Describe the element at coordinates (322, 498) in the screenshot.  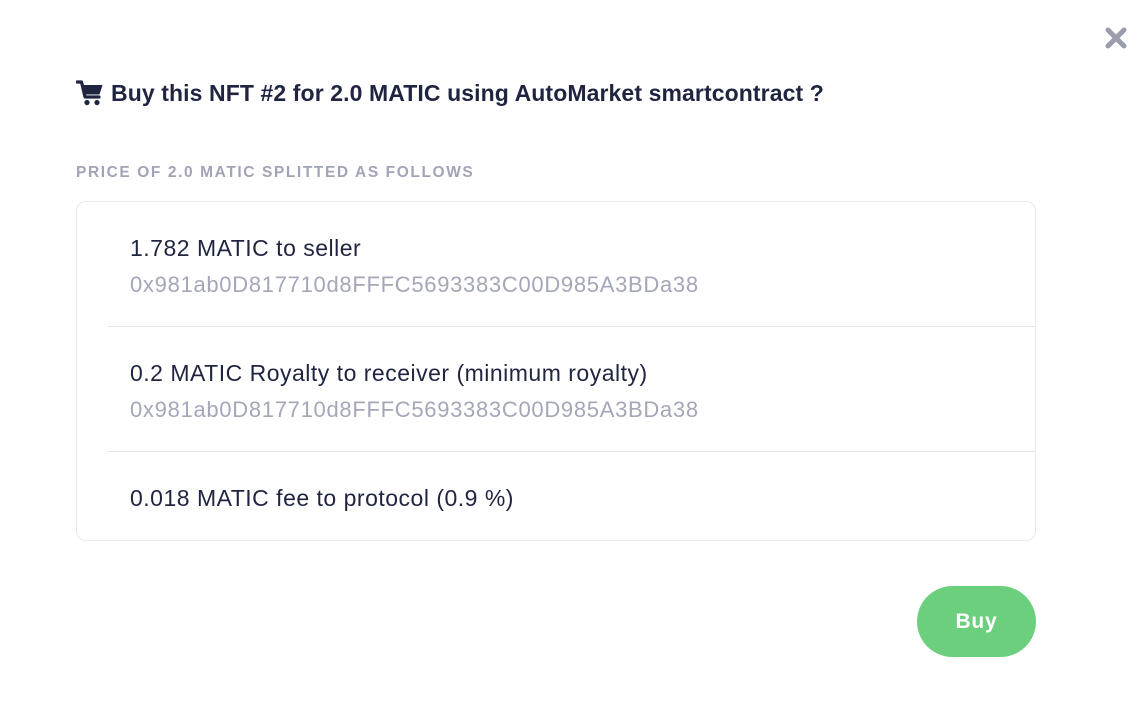
I see `split-amount: 0.018 MATIC fee to protocol (0.9 %)` at that location.